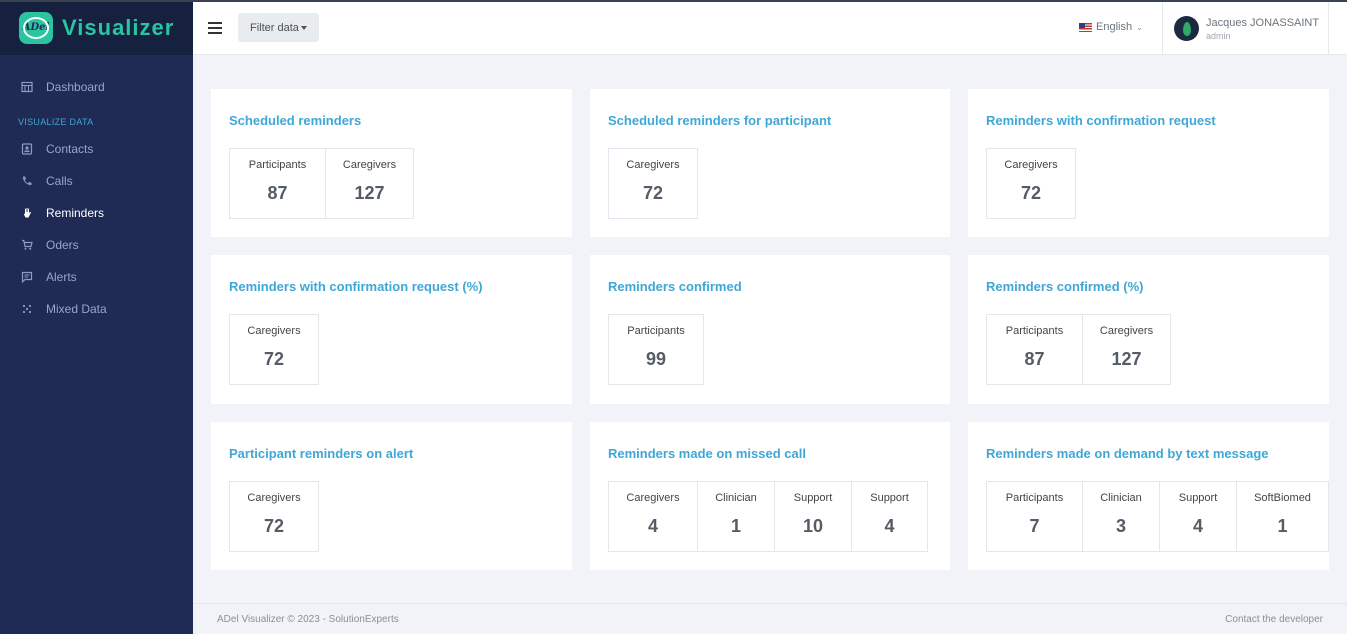 This screenshot has width=1347, height=634. Describe the element at coordinates (1282, 498) in the screenshot. I see `stat-label: SoftBiomed` at that location.